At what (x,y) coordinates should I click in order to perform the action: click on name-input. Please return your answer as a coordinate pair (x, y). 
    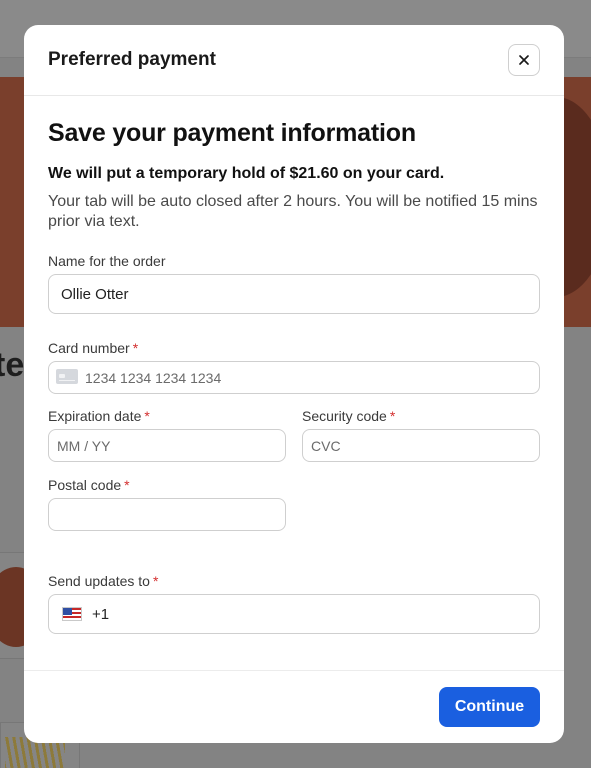
    Looking at the image, I should click on (294, 294).